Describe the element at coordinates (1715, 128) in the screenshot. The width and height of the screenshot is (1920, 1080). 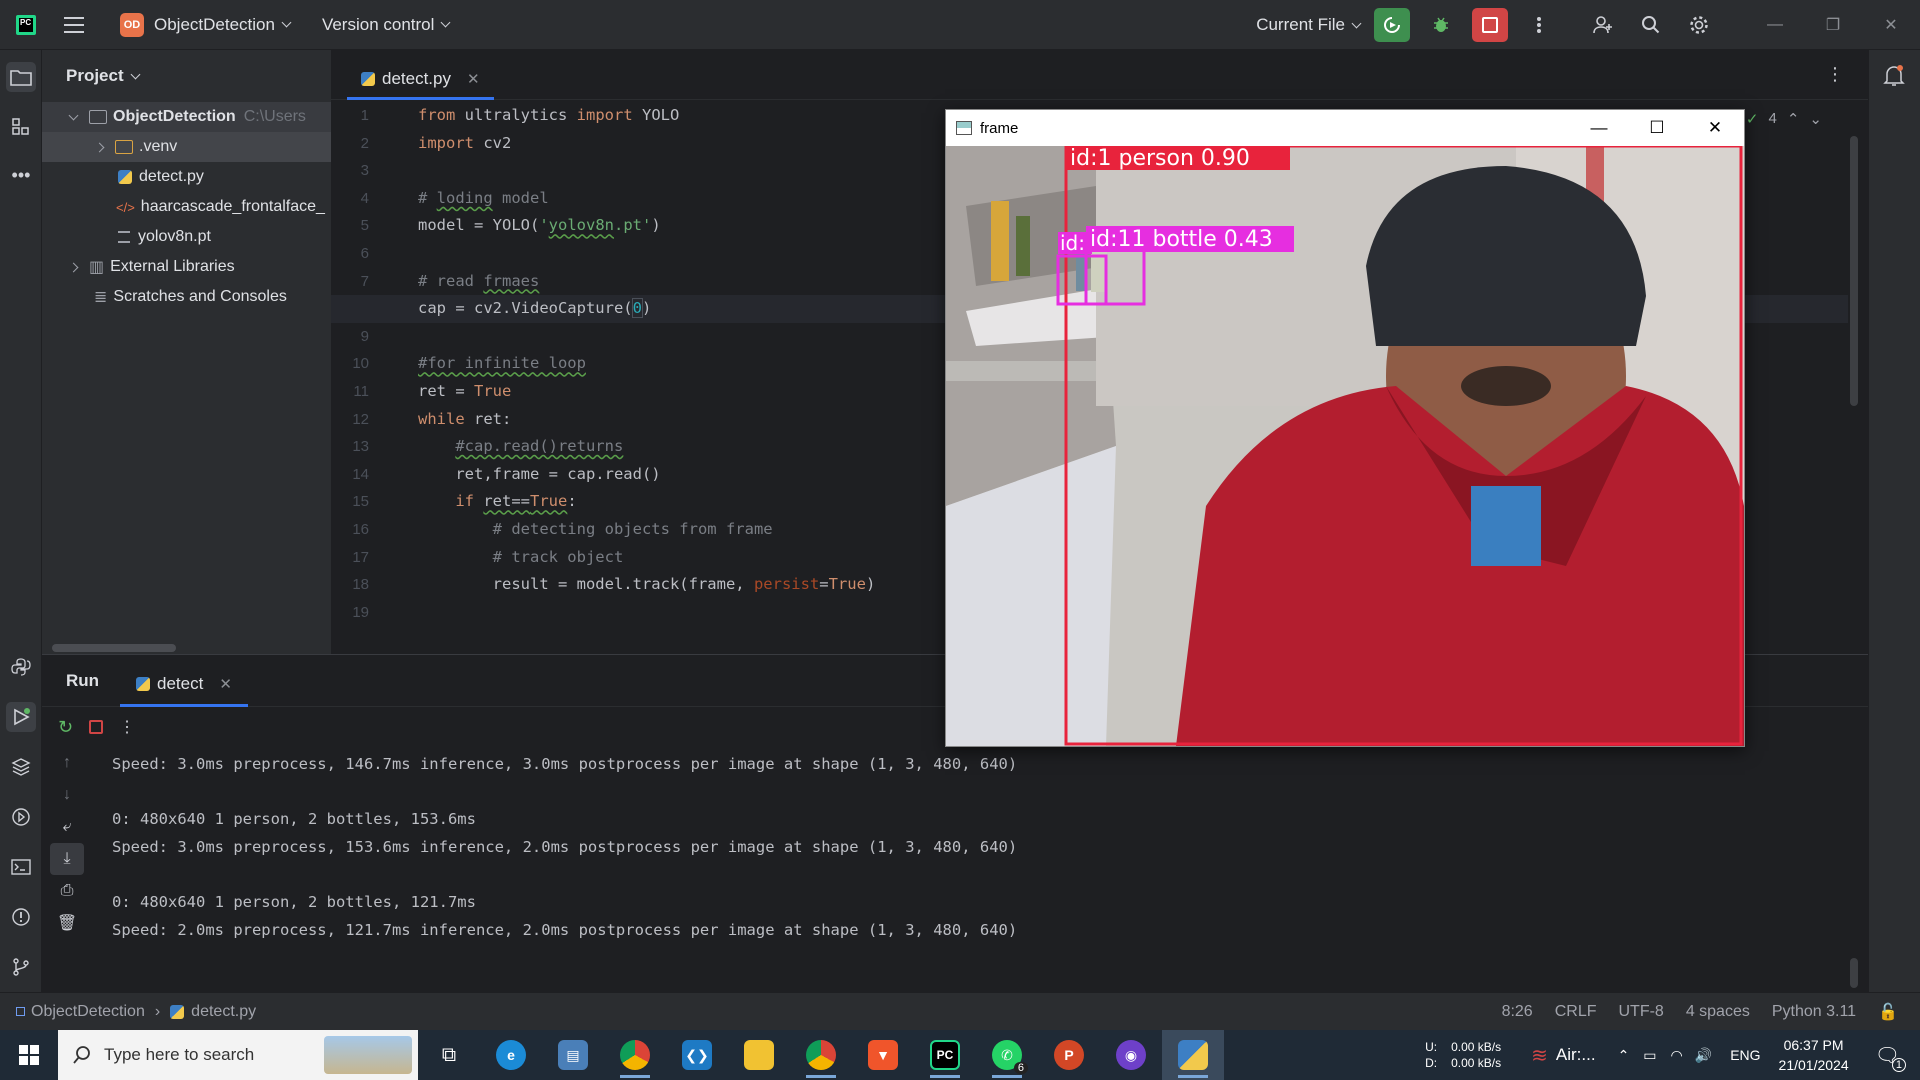
I see `frame-close-button: ✕` at that location.